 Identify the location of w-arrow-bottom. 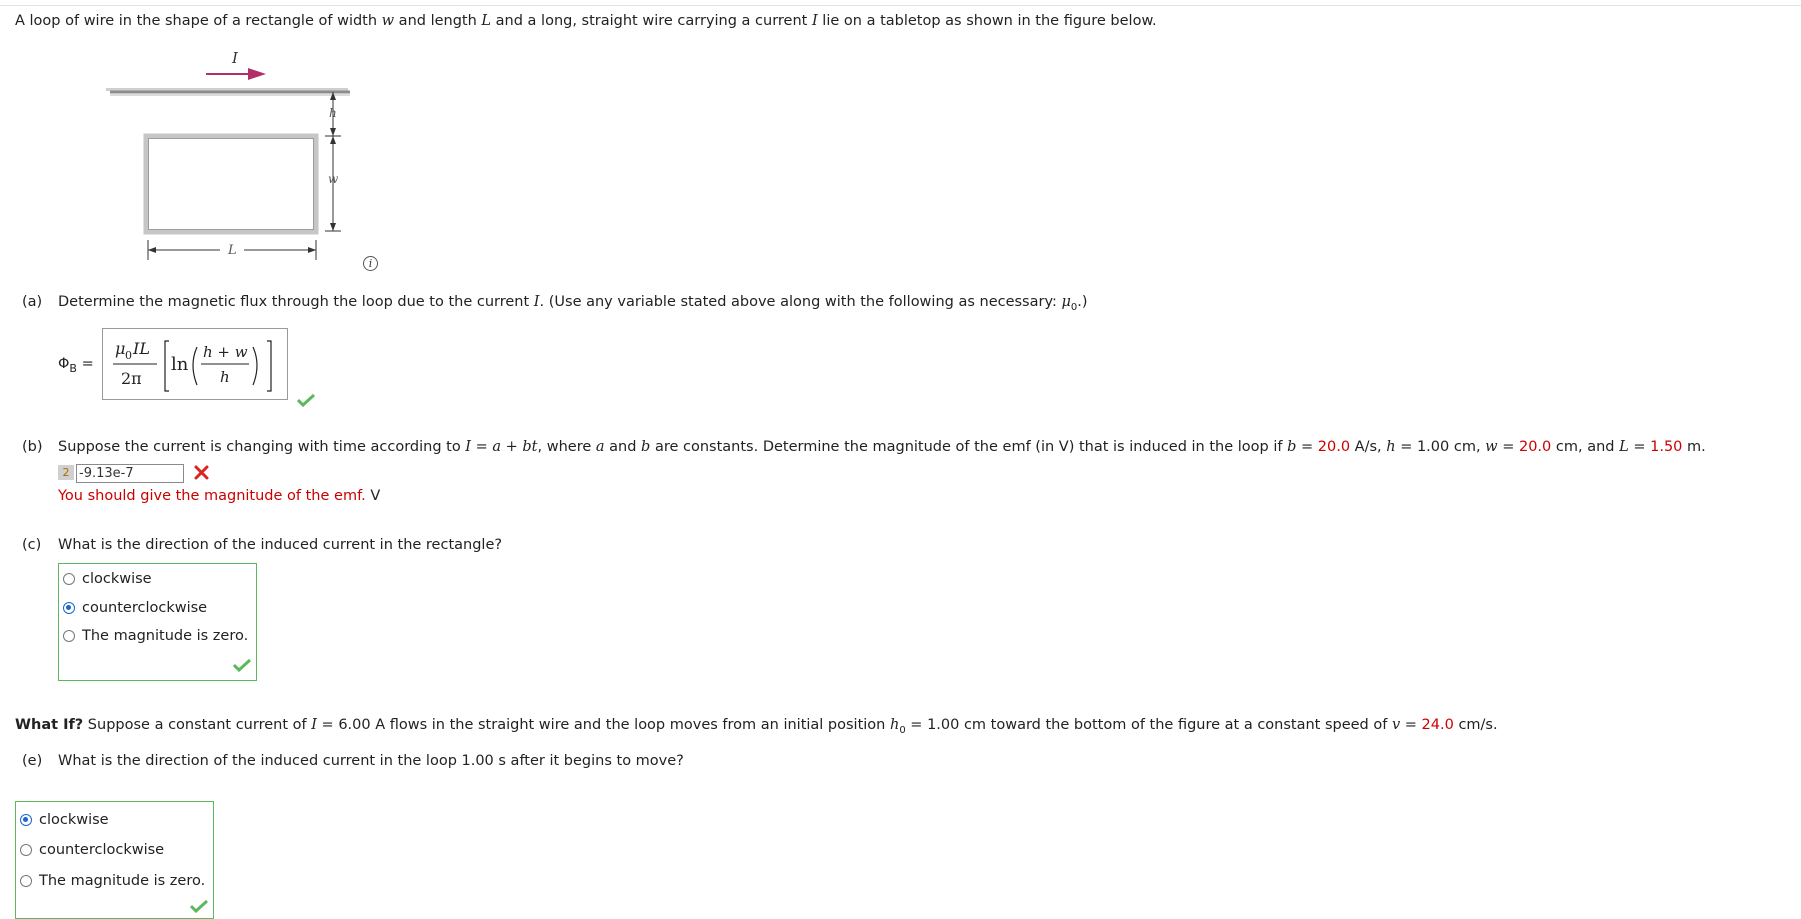
(333, 227).